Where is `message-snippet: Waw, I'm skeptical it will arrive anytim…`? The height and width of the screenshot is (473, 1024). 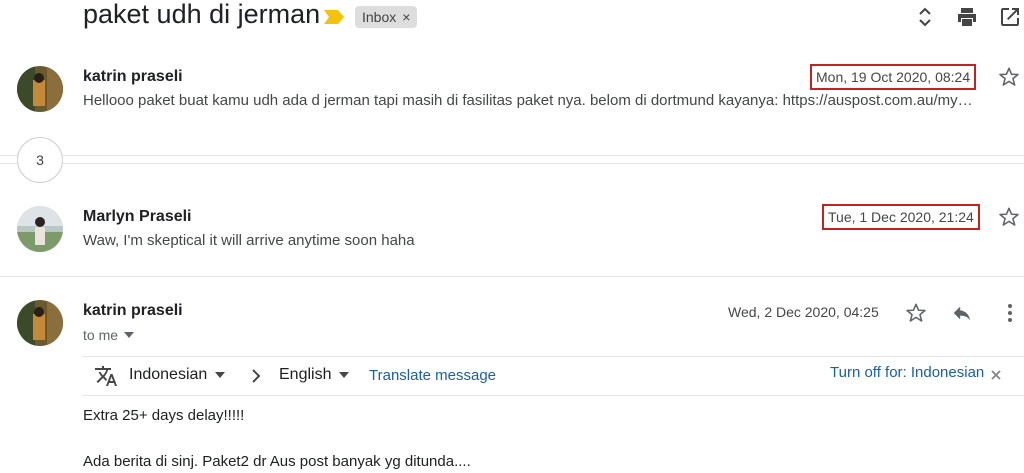
message-snippet: Waw, I'm skeptical it will arrive anytim… is located at coordinates (433, 240).